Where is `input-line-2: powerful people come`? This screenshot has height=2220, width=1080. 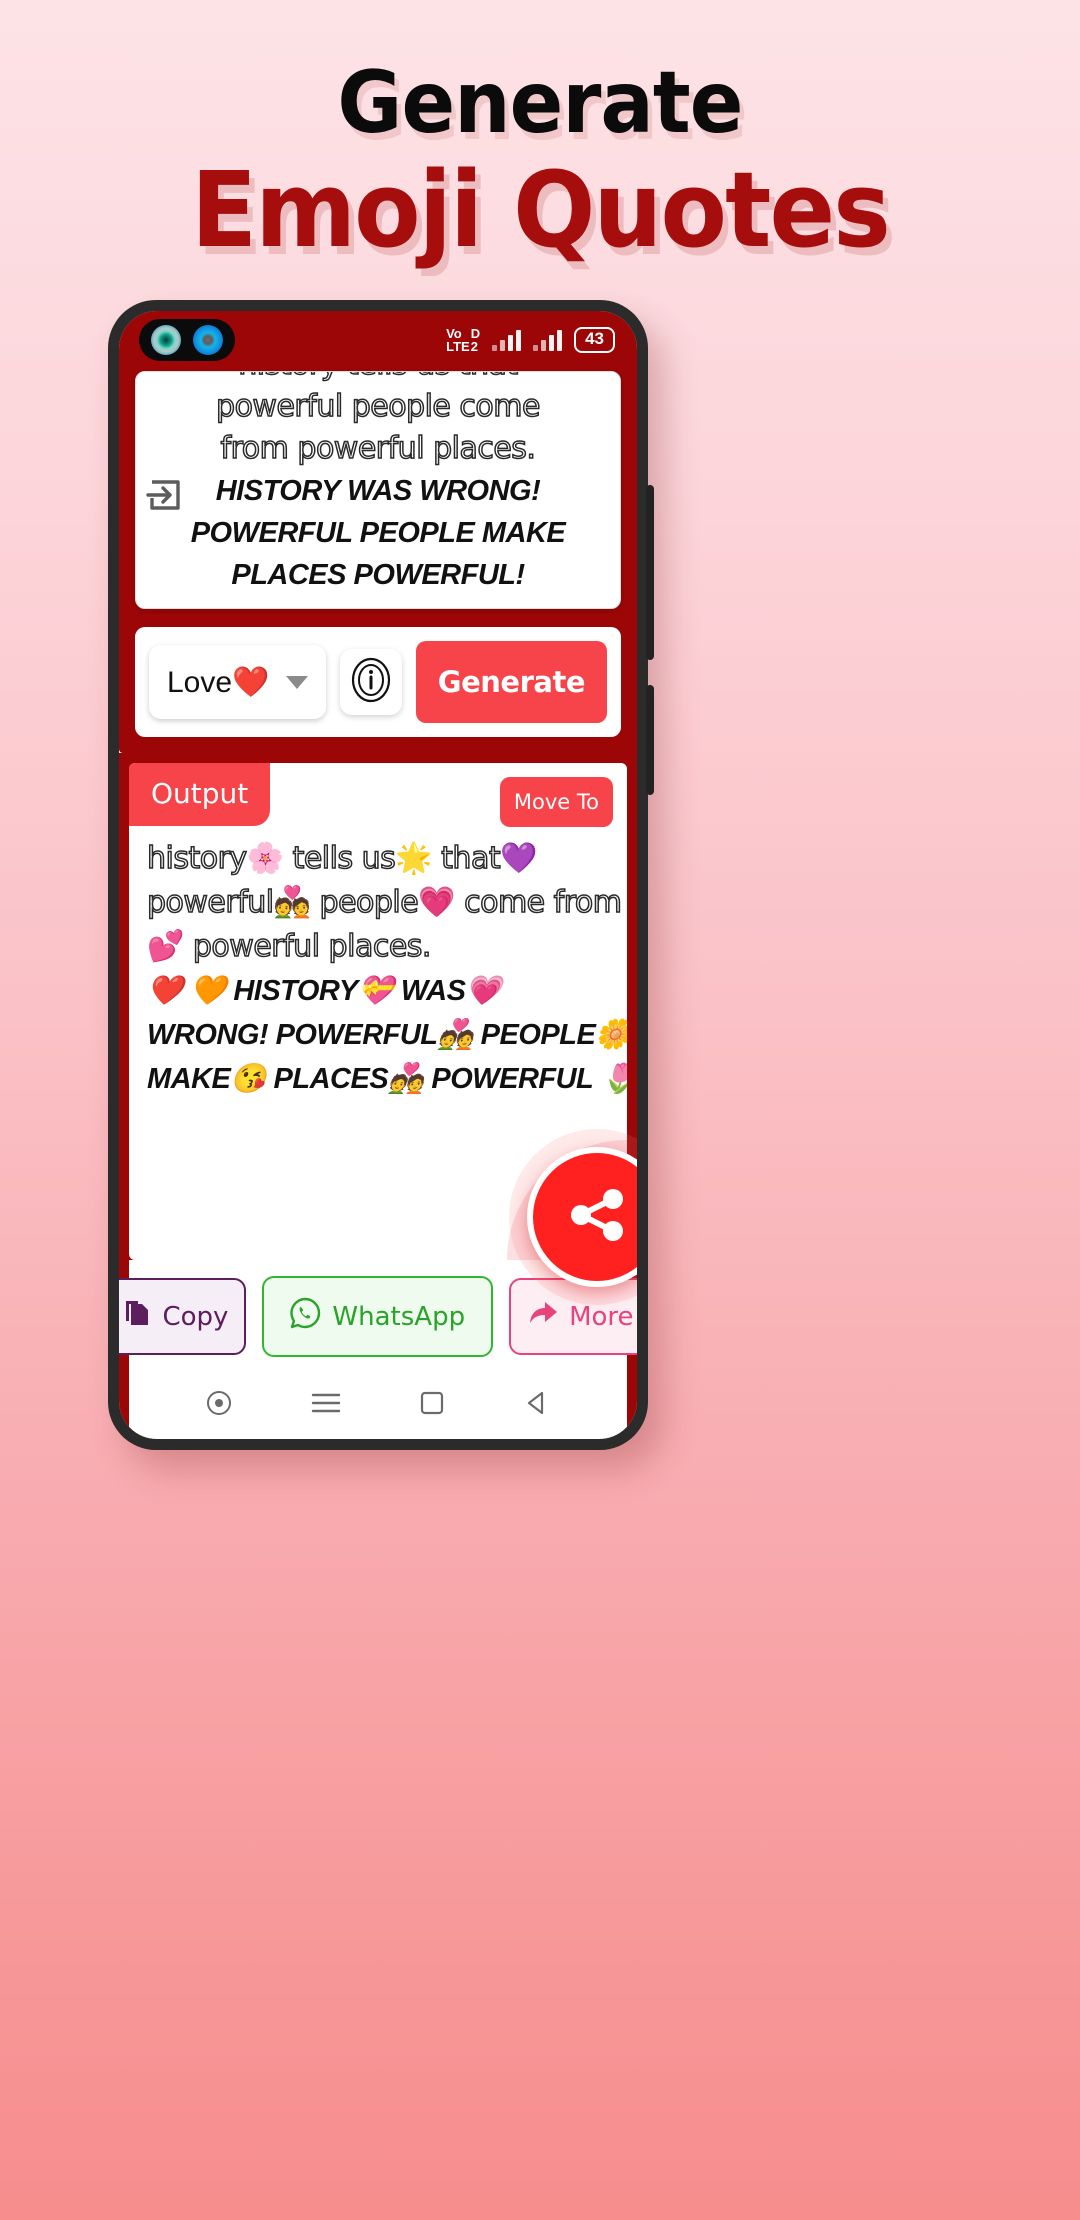
input-line-2: powerful people come is located at coordinates (378, 406).